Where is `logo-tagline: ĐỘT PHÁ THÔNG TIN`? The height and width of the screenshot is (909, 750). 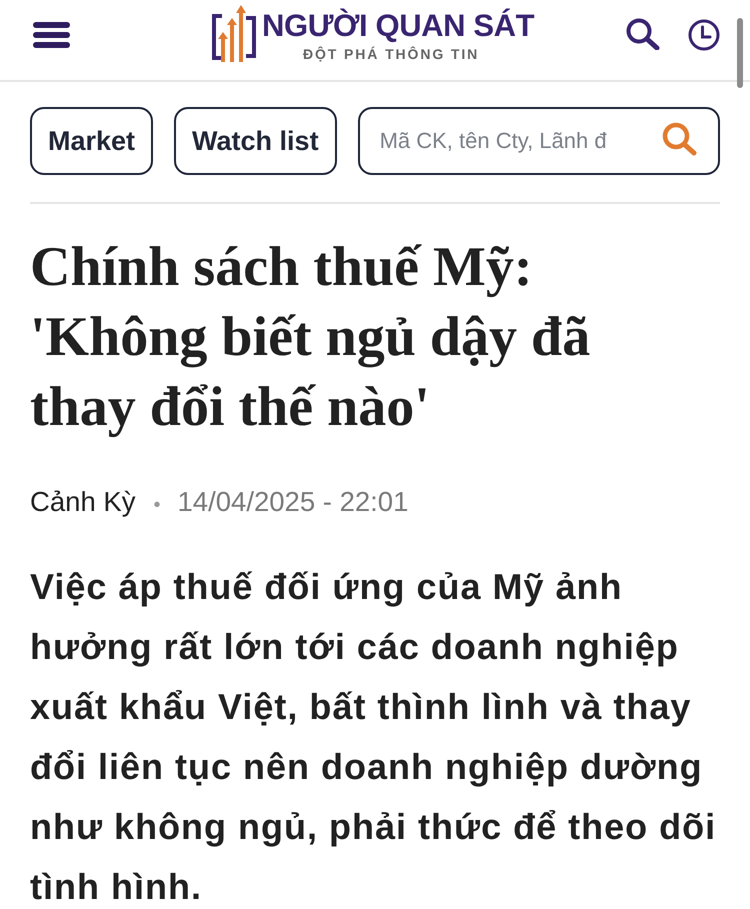
logo-tagline: ĐỘT PHÁ THÔNG TIN is located at coordinates (391, 54).